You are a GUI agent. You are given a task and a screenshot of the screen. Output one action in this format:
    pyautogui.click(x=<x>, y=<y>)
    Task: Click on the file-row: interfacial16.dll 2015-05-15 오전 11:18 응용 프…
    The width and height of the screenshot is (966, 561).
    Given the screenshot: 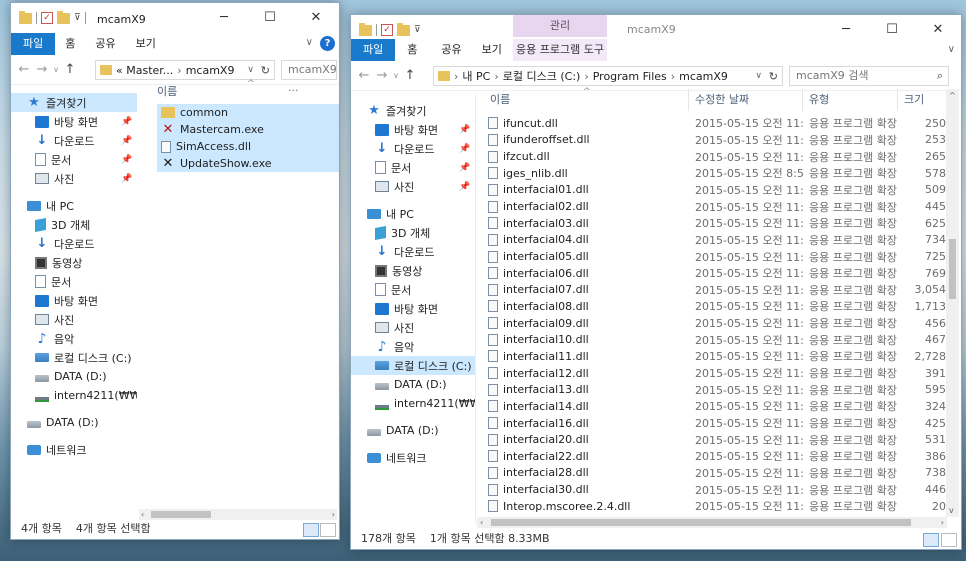 What is the action you would take?
    pyautogui.click(x=717, y=423)
    